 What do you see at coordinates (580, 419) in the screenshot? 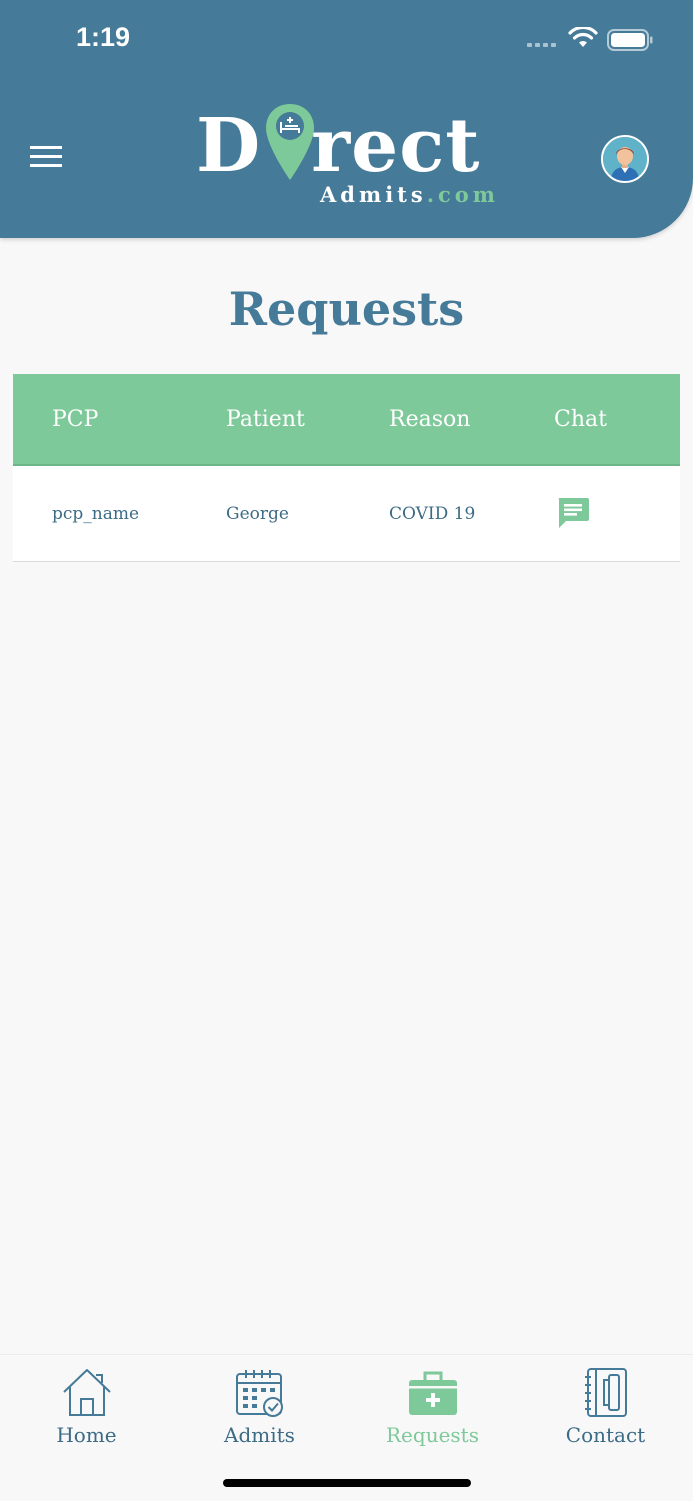
I see `column-header-chat: Chat` at bounding box center [580, 419].